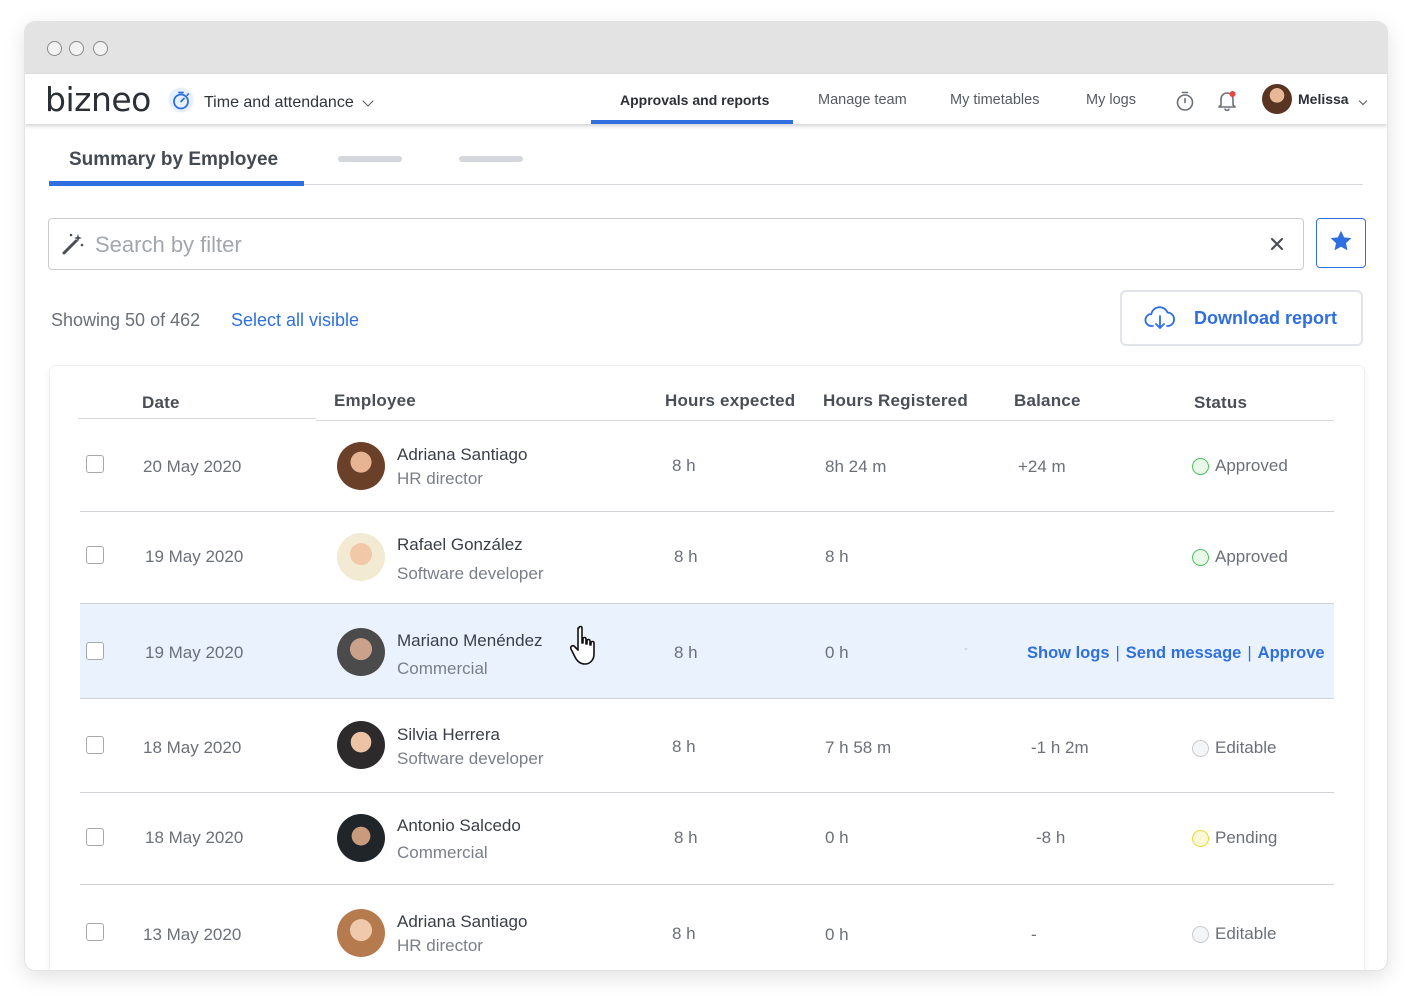 The height and width of the screenshot is (998, 1412). Describe the element at coordinates (126, 320) in the screenshot. I see `results-count: Showing 50 of 462` at that location.